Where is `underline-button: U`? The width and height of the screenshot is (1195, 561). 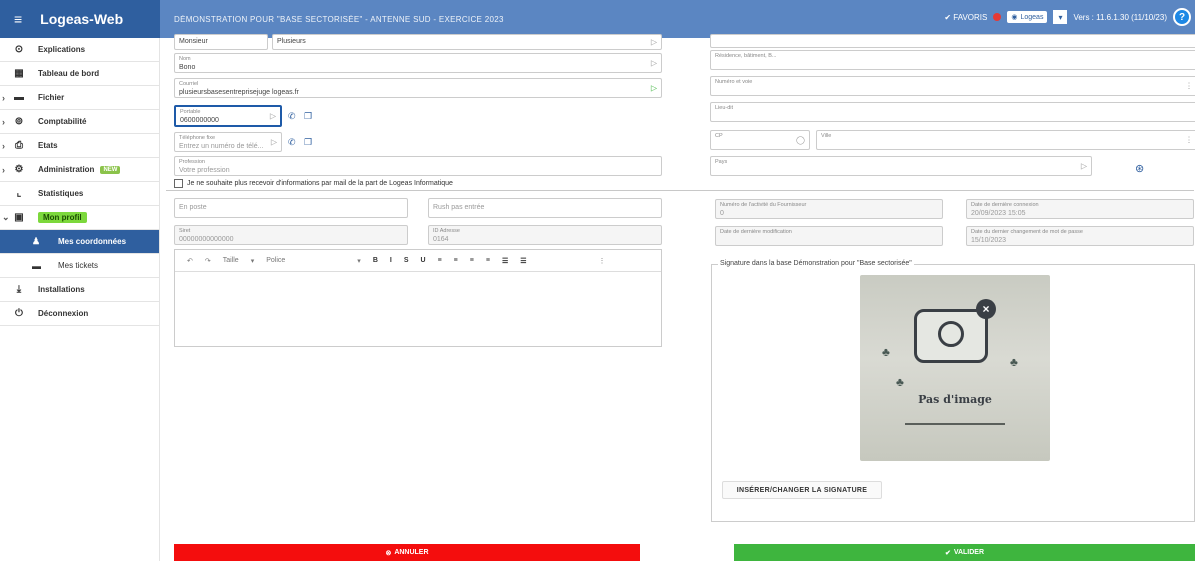
underline-button: U is located at coordinates (423, 260).